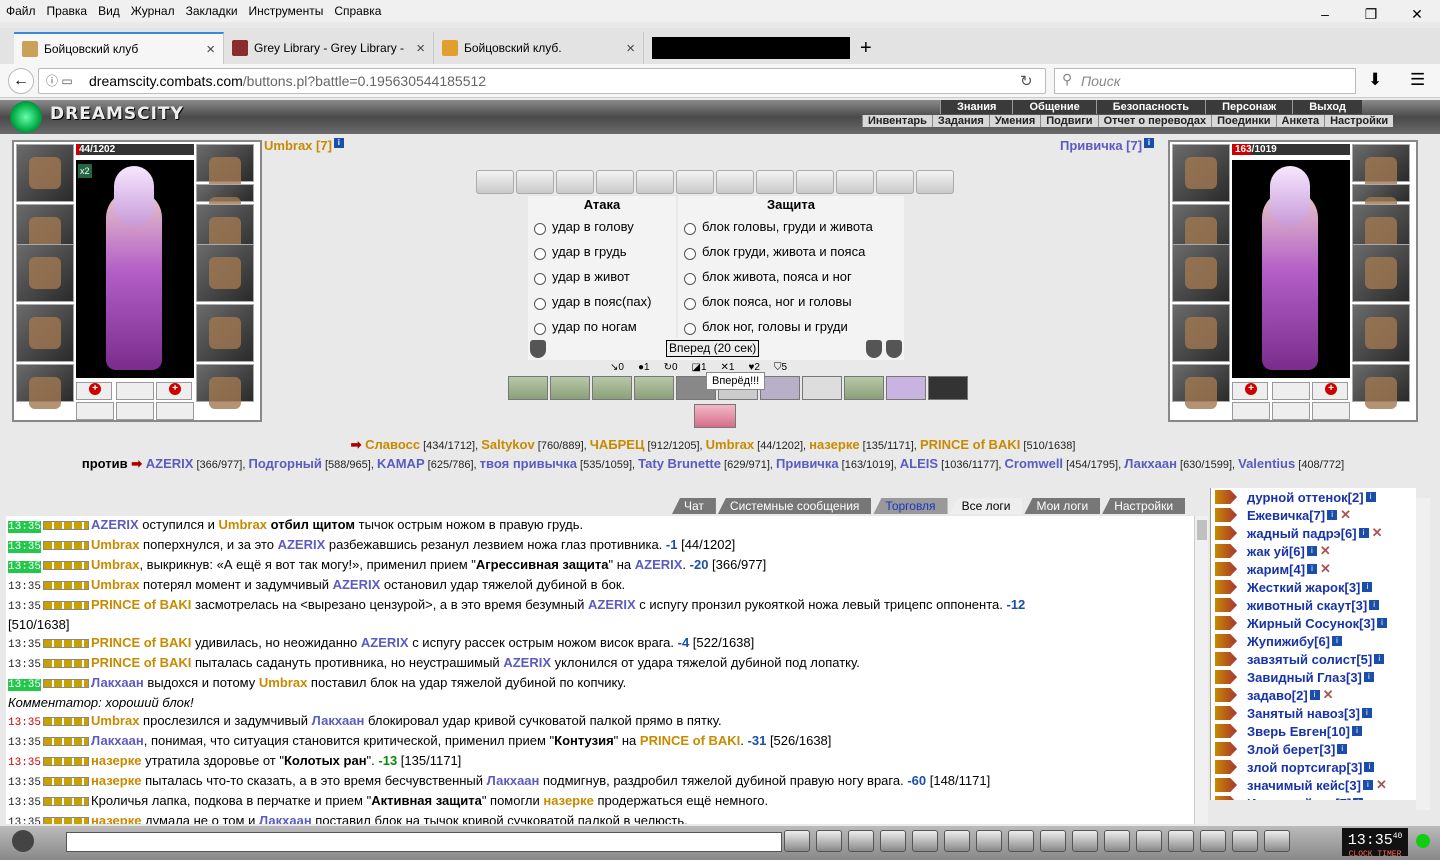 The width and height of the screenshot is (1440, 860). Describe the element at coordinates (1277, 695) in the screenshot. I see `user-name: задаво[2]` at that location.